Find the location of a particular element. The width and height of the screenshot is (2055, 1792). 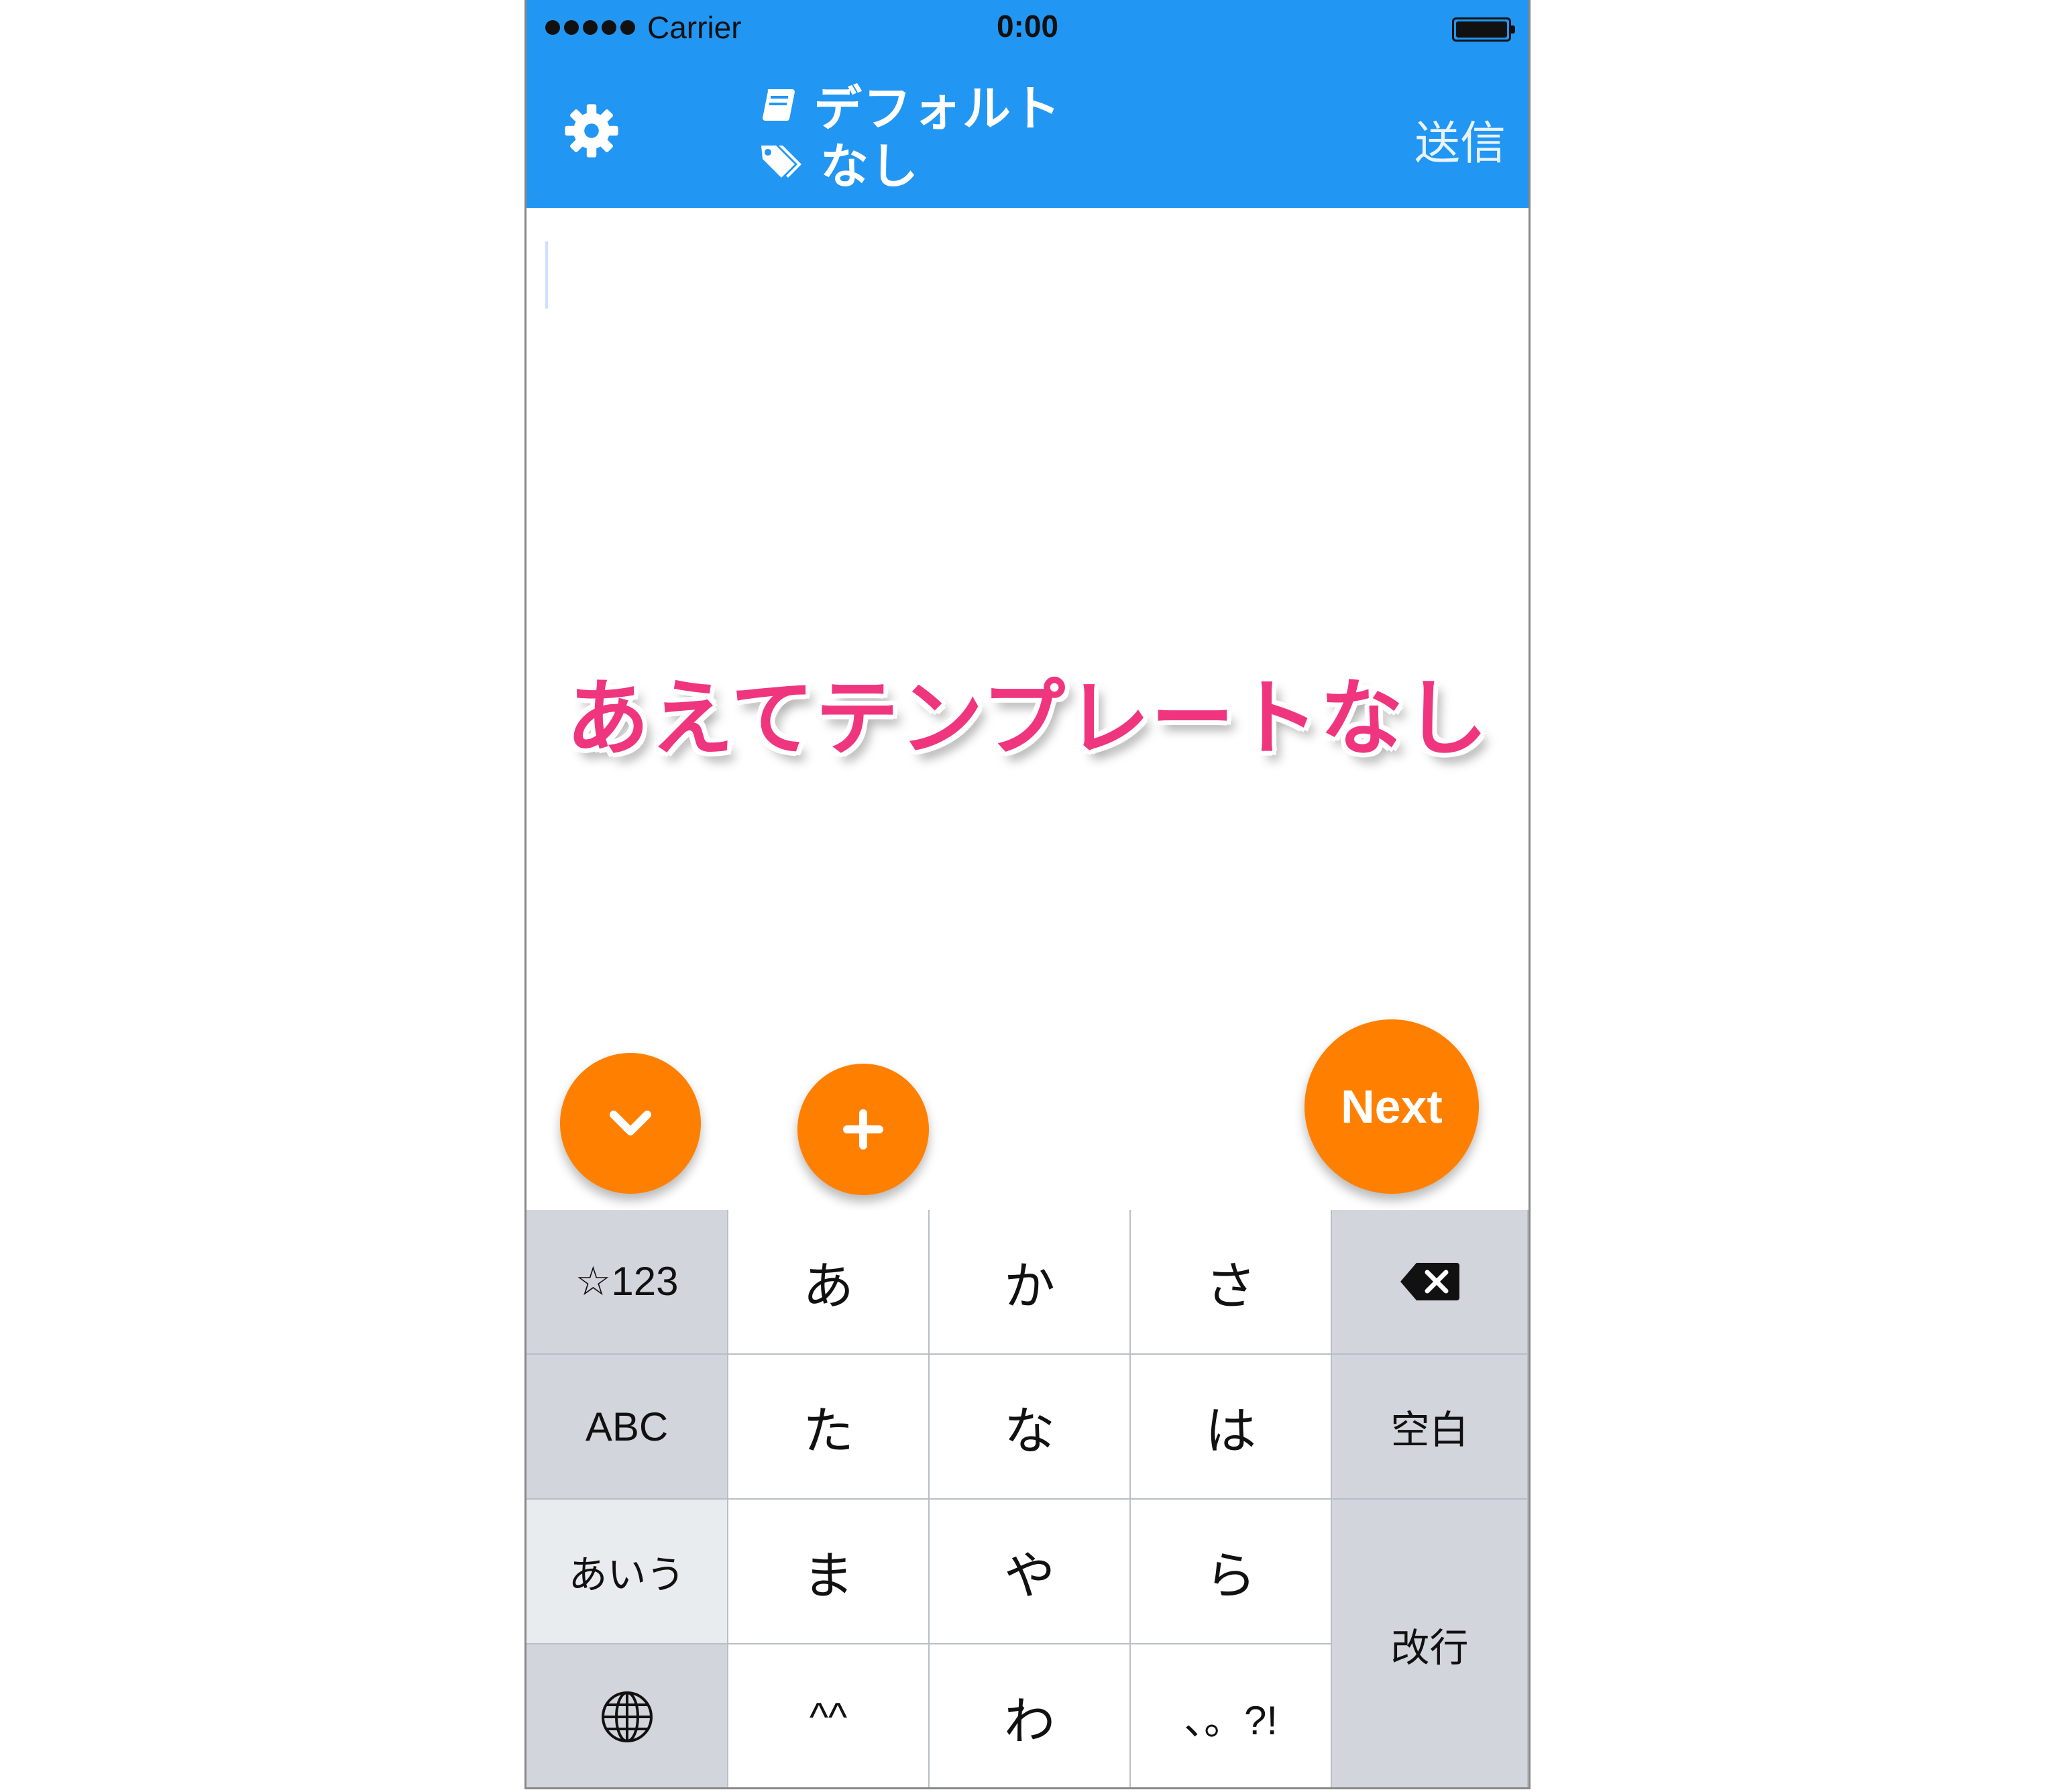

add-button is located at coordinates (863, 1129).